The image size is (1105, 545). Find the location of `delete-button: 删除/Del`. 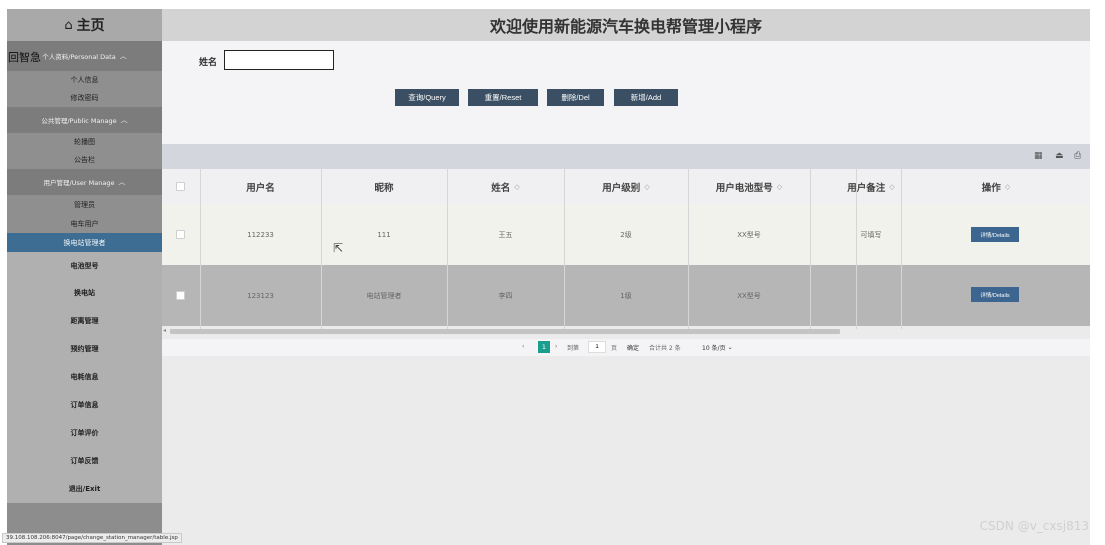

delete-button: 删除/Del is located at coordinates (575, 97).